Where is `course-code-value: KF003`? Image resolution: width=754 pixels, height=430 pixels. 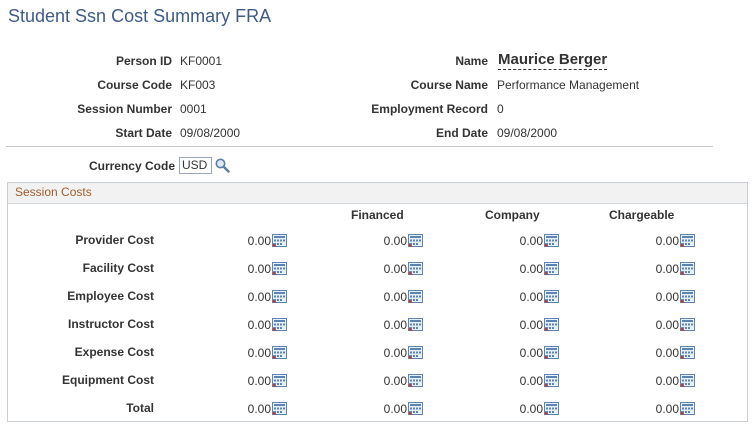
course-code-value: KF003 is located at coordinates (198, 85).